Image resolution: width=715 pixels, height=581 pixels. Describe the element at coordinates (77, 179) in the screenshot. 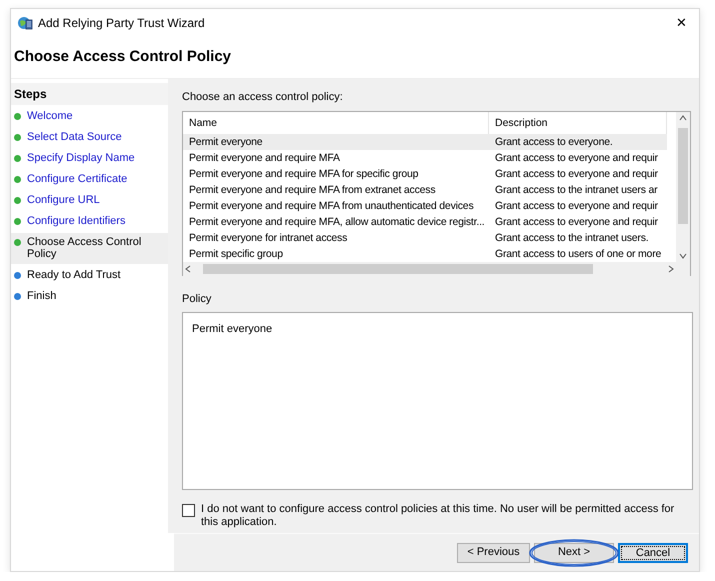

I see `step-link: Configure Certificate` at that location.